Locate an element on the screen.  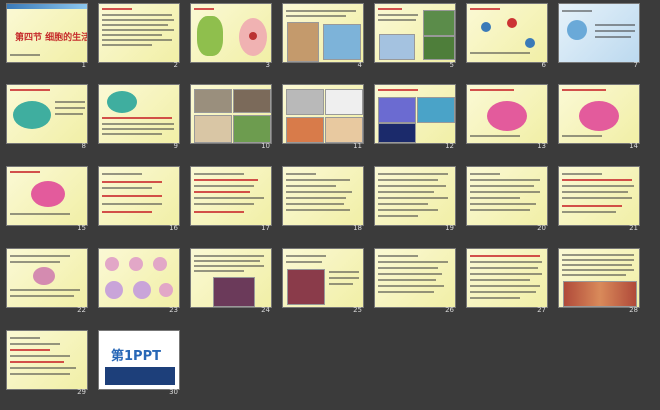
slide-thumb-28: 28 is located at coordinates (599, 281).